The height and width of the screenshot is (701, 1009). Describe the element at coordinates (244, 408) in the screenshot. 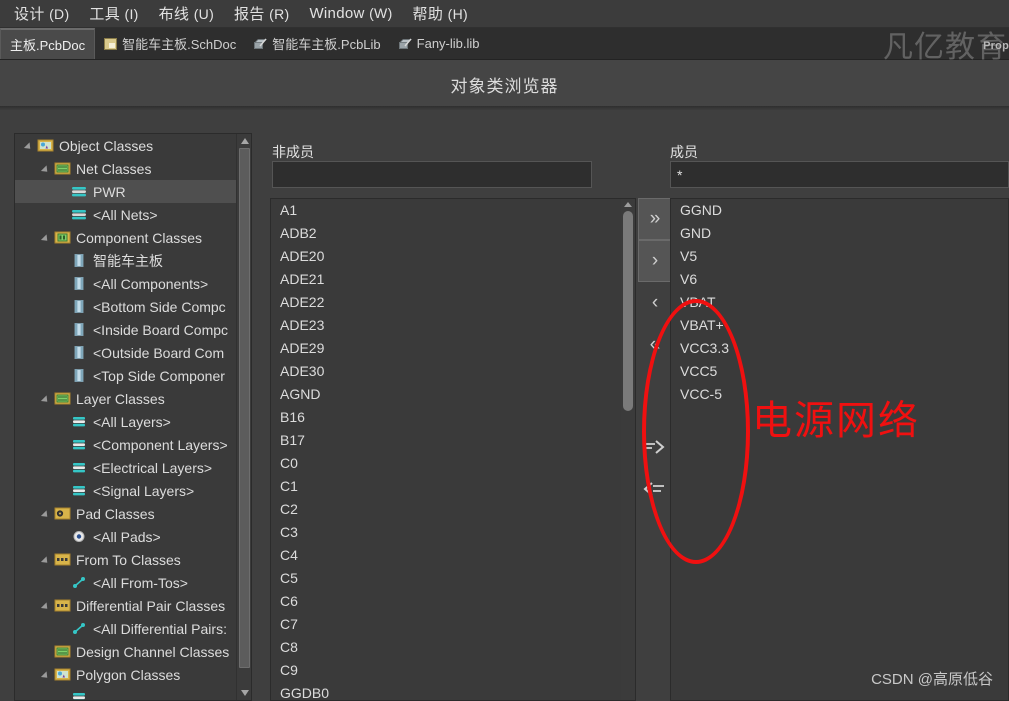

I see `tree-scroll-thumb` at that location.